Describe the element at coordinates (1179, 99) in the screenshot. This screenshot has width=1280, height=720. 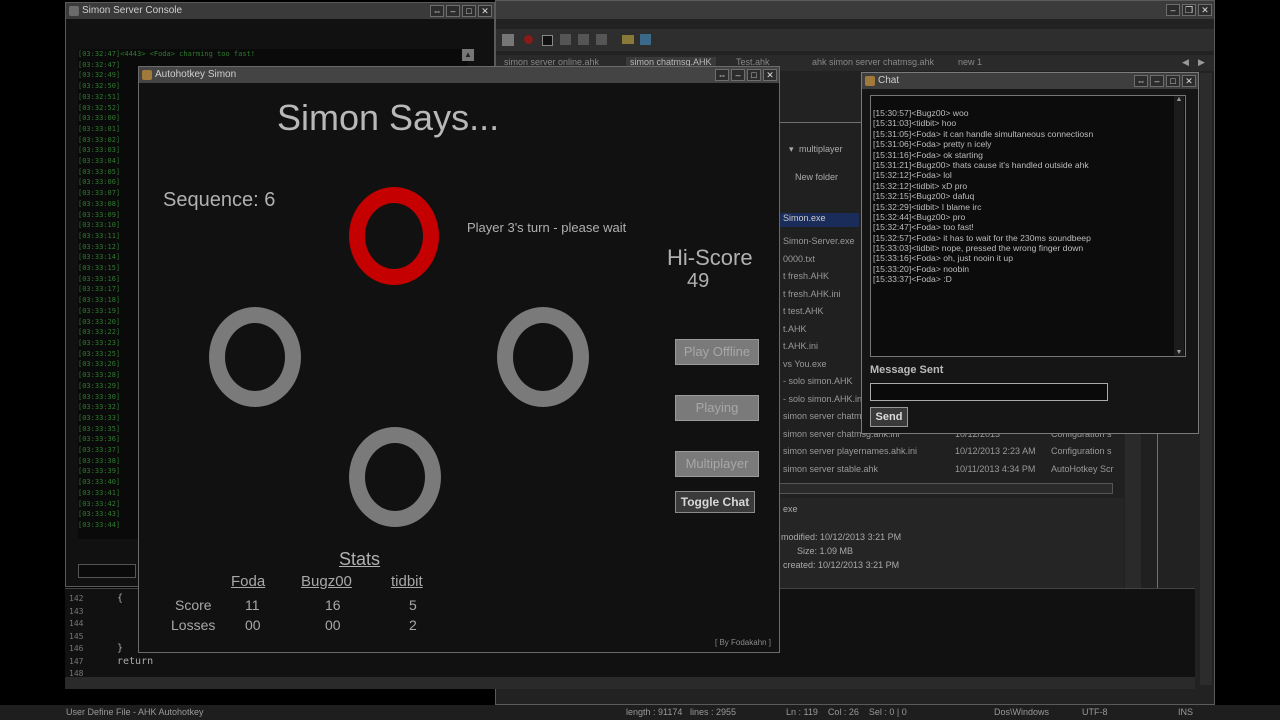
I see `scroll-up-icon: ▲` at that location.